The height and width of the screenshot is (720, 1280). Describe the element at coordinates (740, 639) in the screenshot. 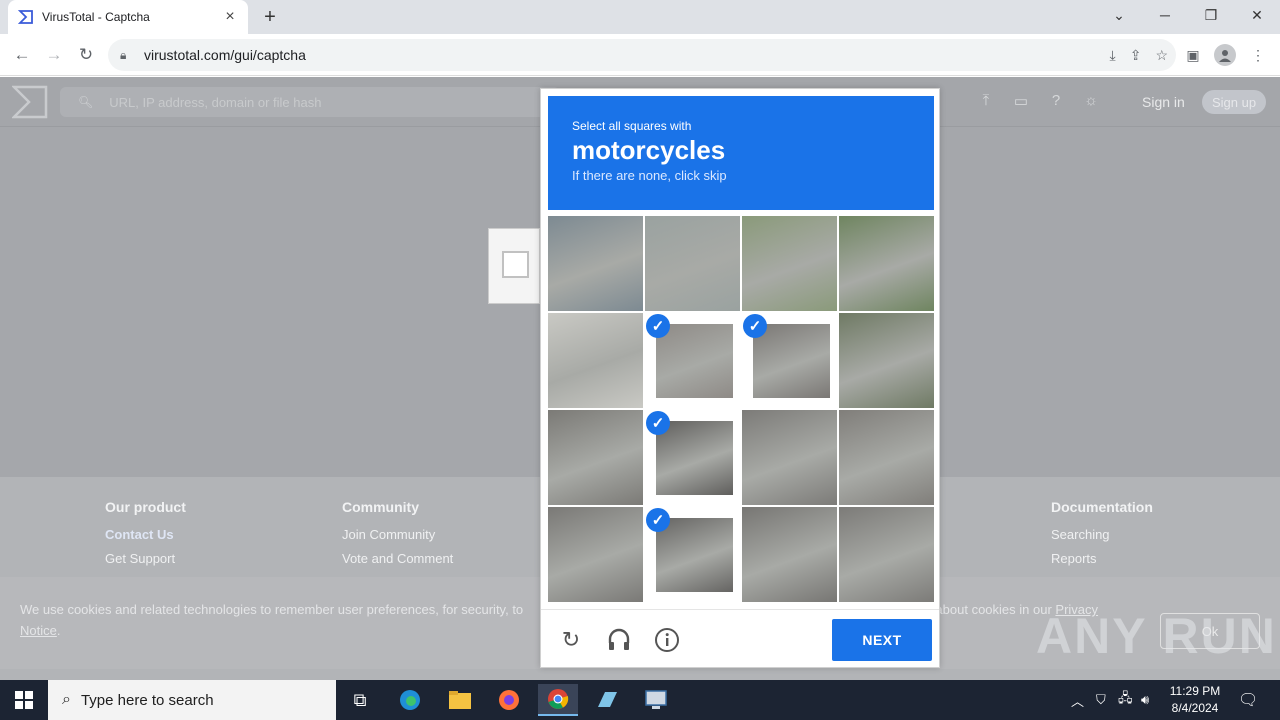

I see `challenge-footer: ↻ NEXT` at that location.